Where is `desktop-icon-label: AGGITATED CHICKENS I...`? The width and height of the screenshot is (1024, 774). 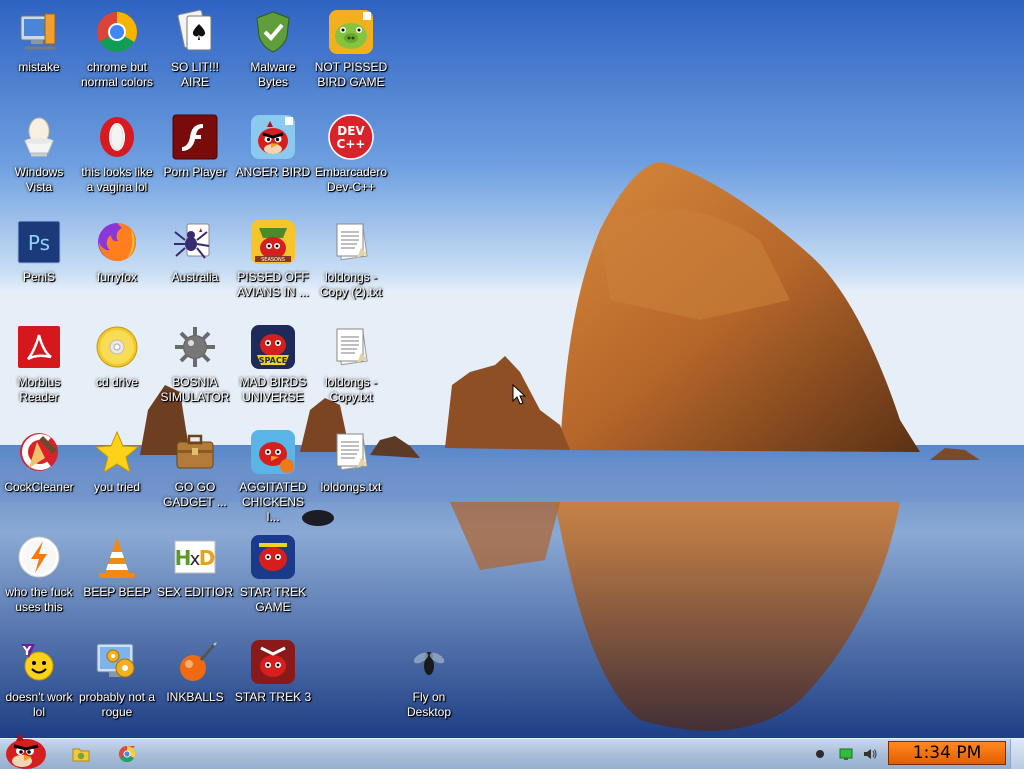
desktop-icon-label: AGGITATED CHICKENS I... is located at coordinates (273, 502).